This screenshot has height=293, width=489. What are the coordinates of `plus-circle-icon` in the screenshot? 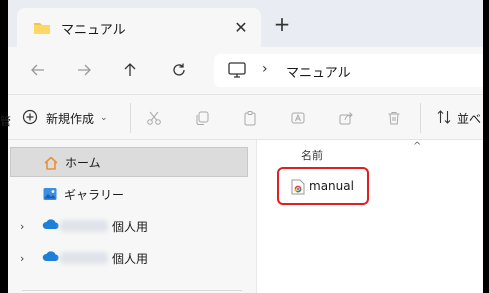 It's located at (30, 118).